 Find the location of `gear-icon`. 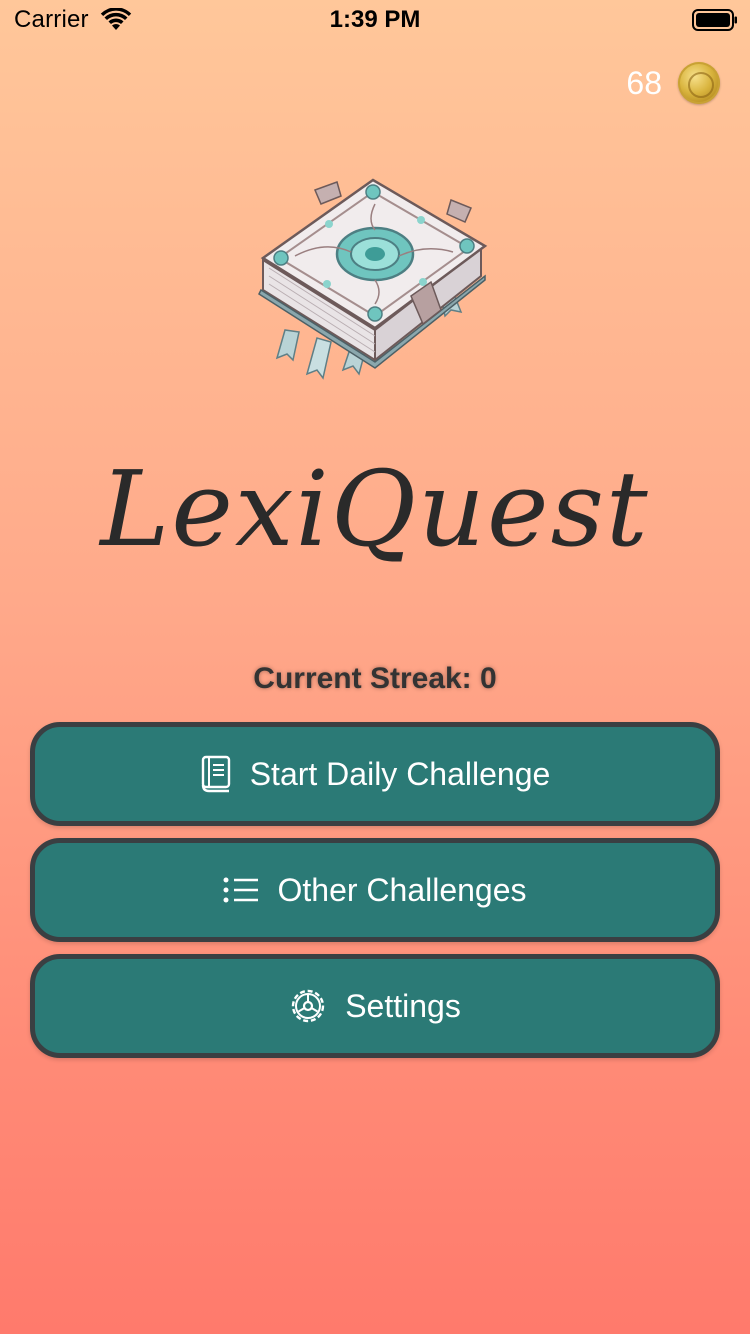

gear-icon is located at coordinates (308, 1006).